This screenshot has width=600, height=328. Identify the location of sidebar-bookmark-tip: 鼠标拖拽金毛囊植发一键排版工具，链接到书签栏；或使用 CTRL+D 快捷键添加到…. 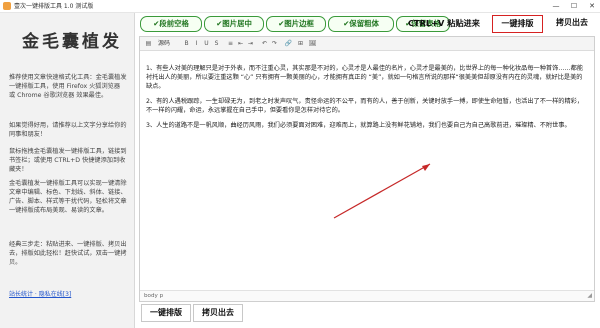
(68, 160).